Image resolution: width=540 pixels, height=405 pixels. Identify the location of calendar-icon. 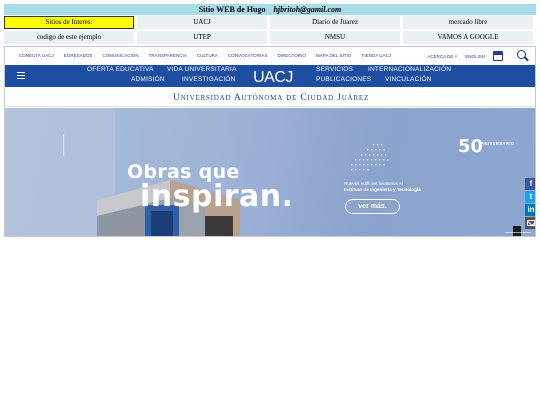
(498, 56).